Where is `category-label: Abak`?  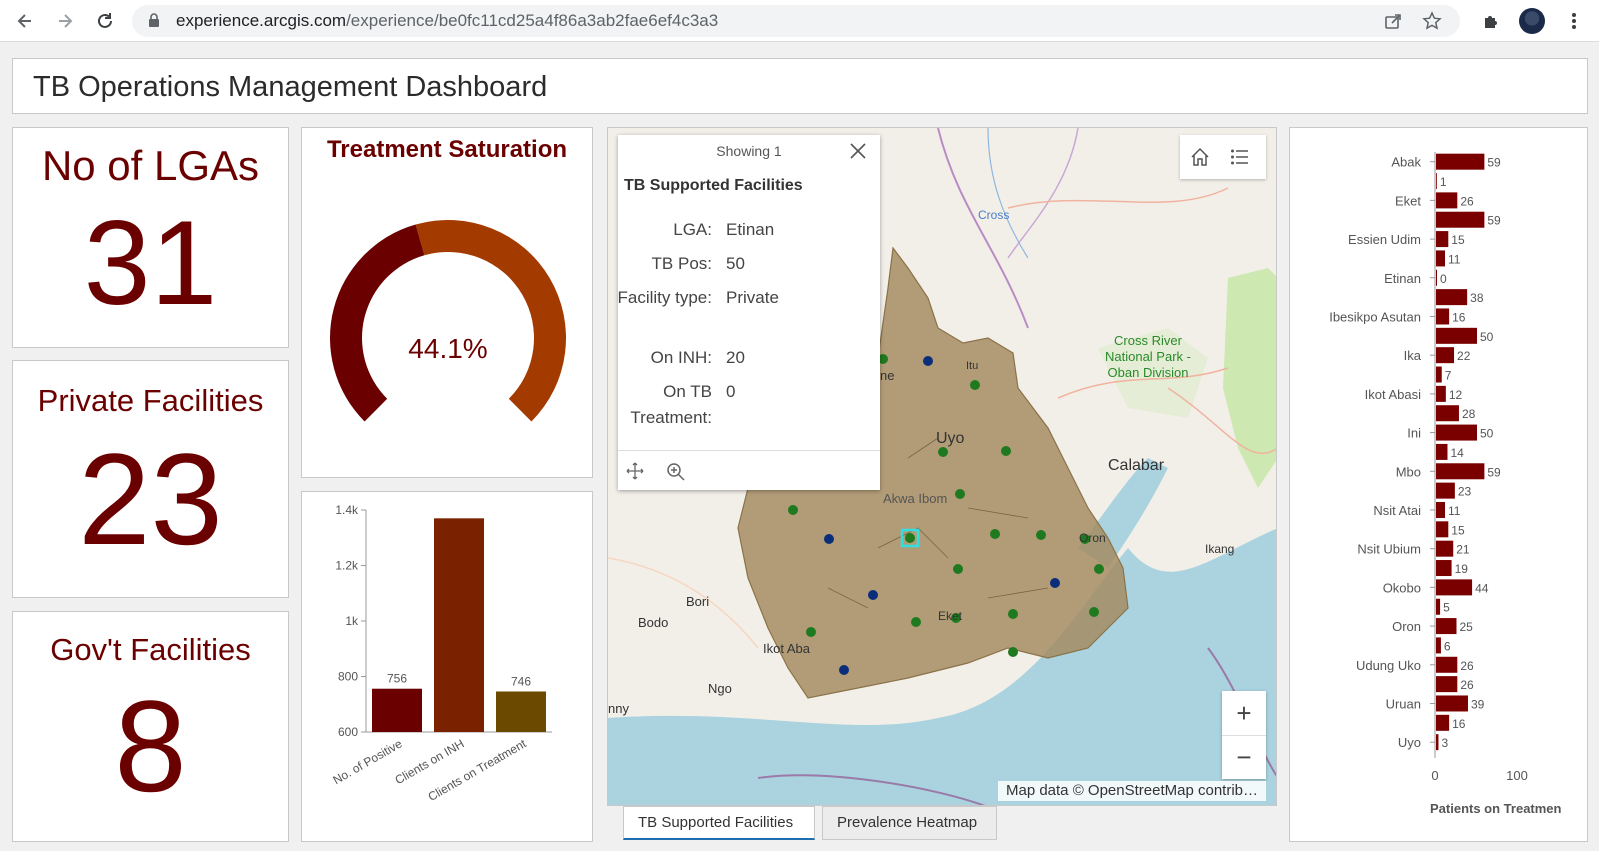
category-label: Abak is located at coordinates (1406, 162).